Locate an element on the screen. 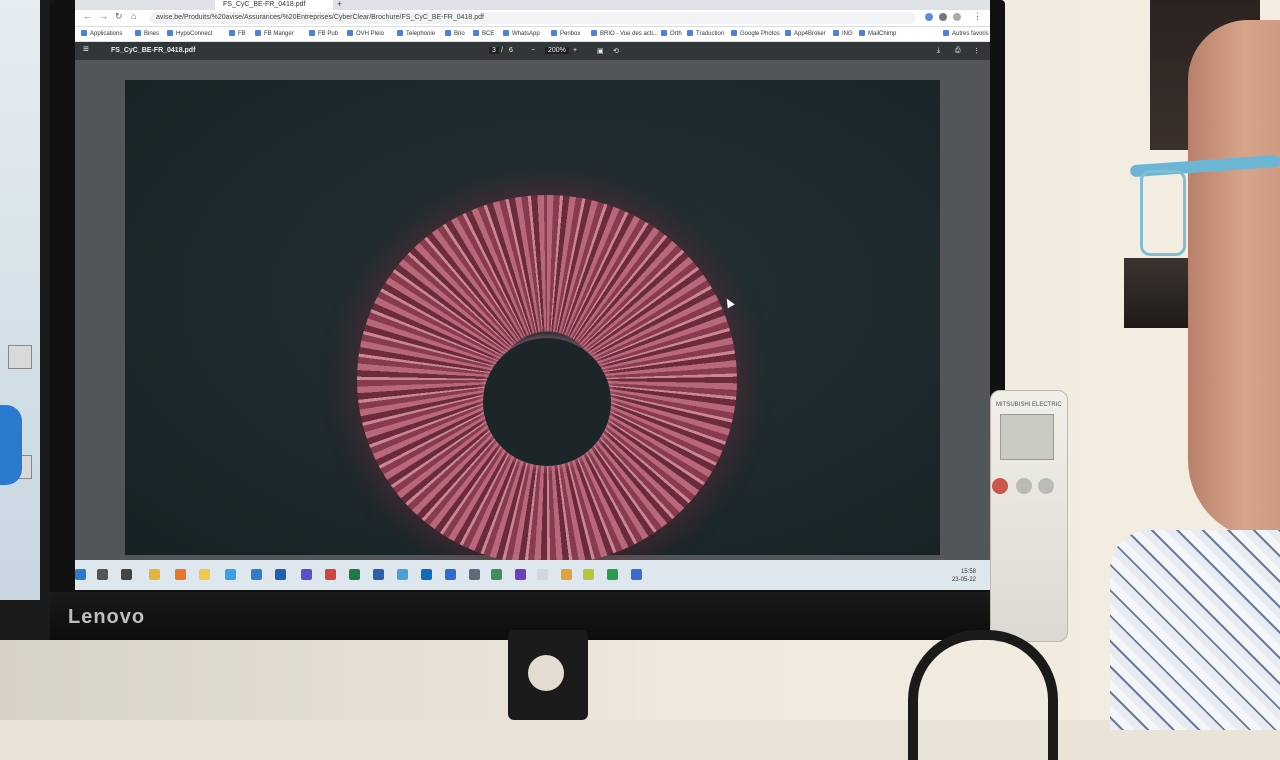 The height and width of the screenshot is (760, 1280). taskbar-clock: 15:58 23-05-22 is located at coordinates (964, 576).